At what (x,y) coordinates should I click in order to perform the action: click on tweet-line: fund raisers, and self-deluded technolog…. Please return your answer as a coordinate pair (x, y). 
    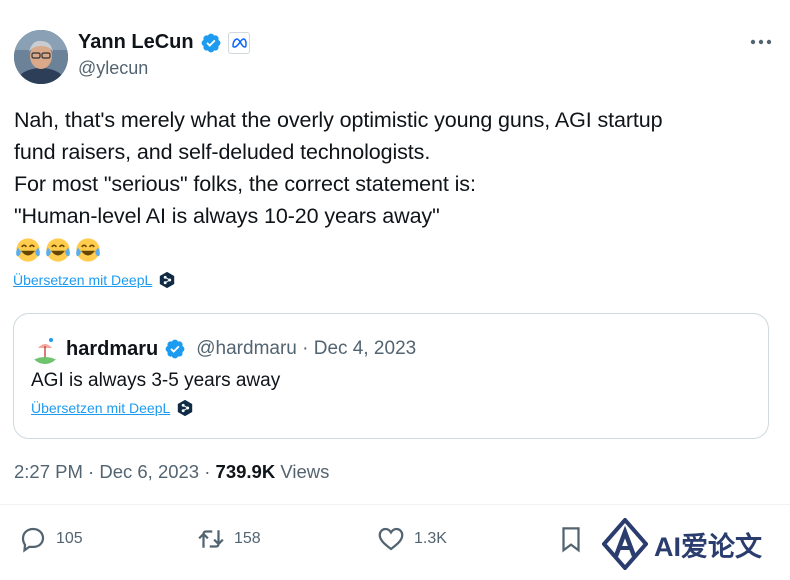
    Looking at the image, I should click on (222, 152).